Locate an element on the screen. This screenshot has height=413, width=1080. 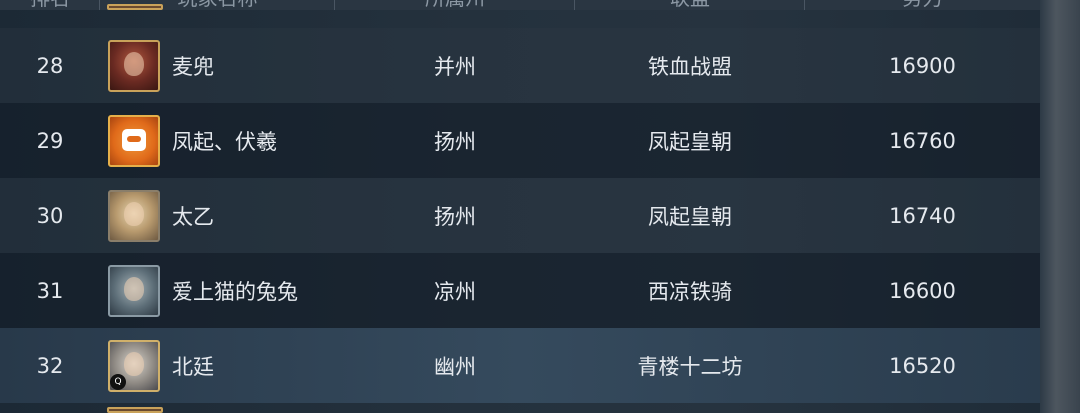
player-cell: 爱上猫的兔兔 is located at coordinates (217, 290).